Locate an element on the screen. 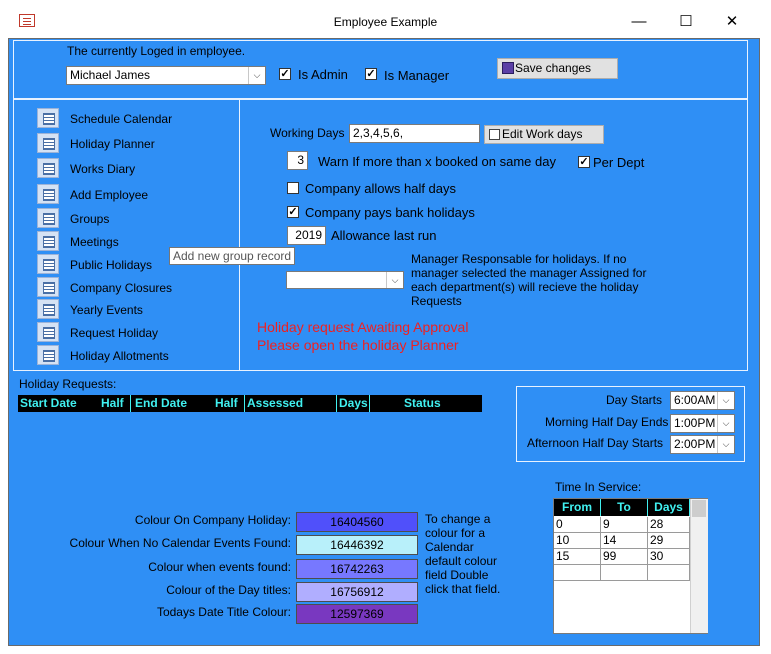 The image size is (771, 654). is-manager-checkbox: ✓ is located at coordinates (371, 74).